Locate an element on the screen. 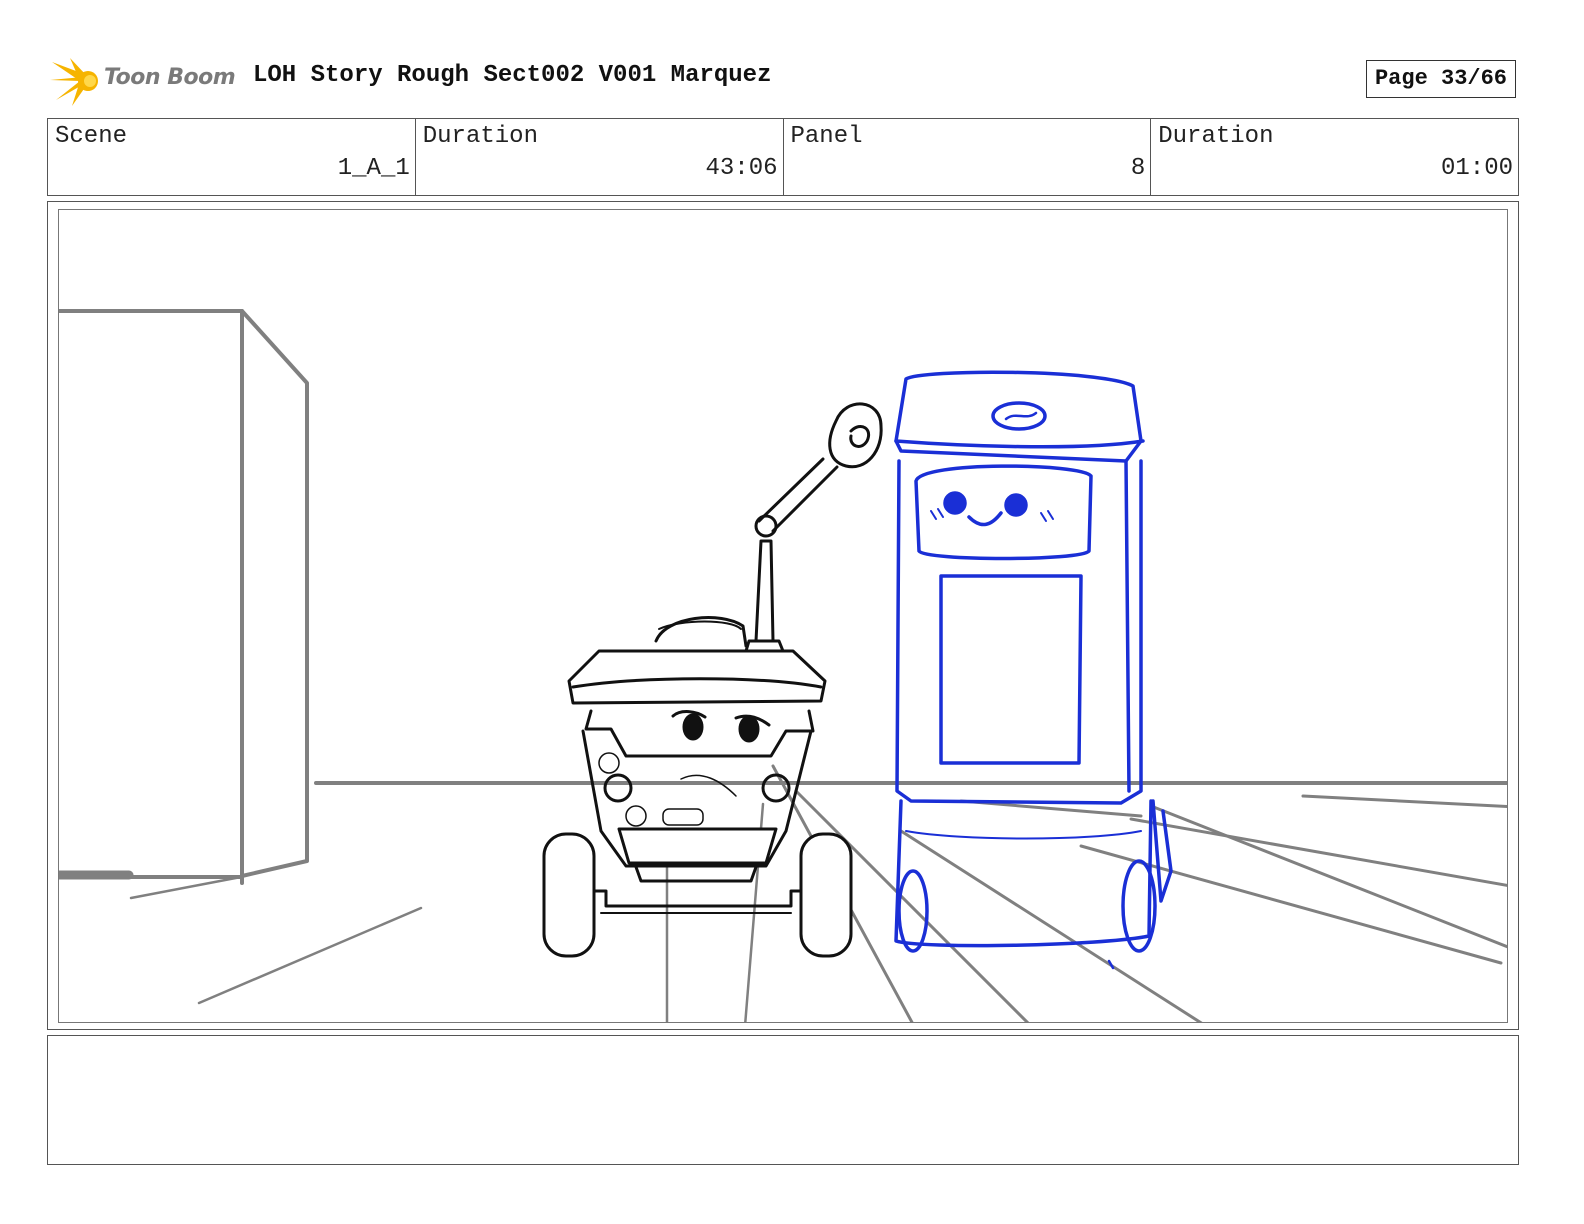  toon-boom-logo: Toon Boom is located at coordinates (145, 81).